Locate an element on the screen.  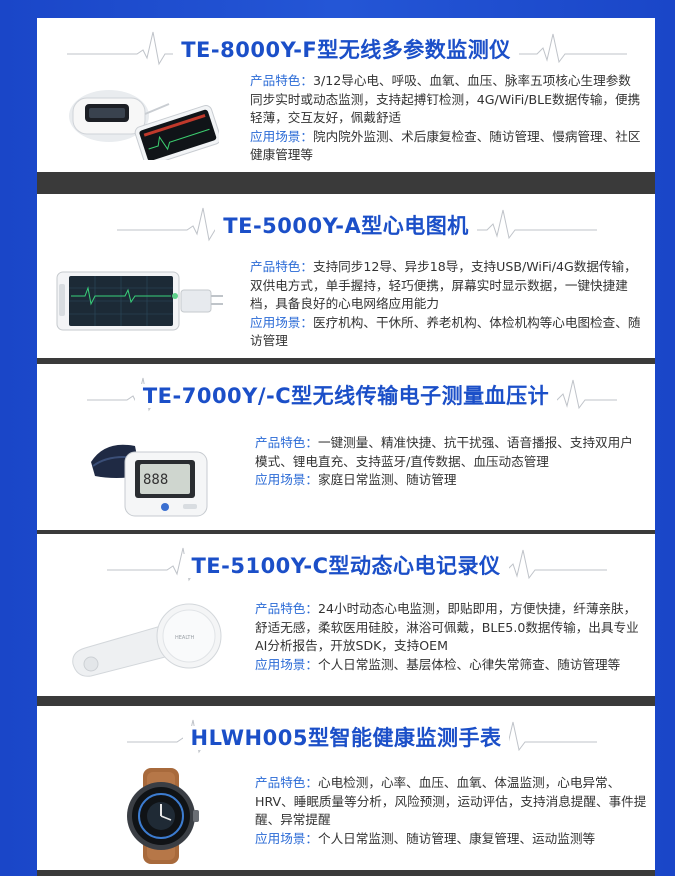
scene-text: 家庭日常监测、随访管理 is located at coordinates (387, 480).